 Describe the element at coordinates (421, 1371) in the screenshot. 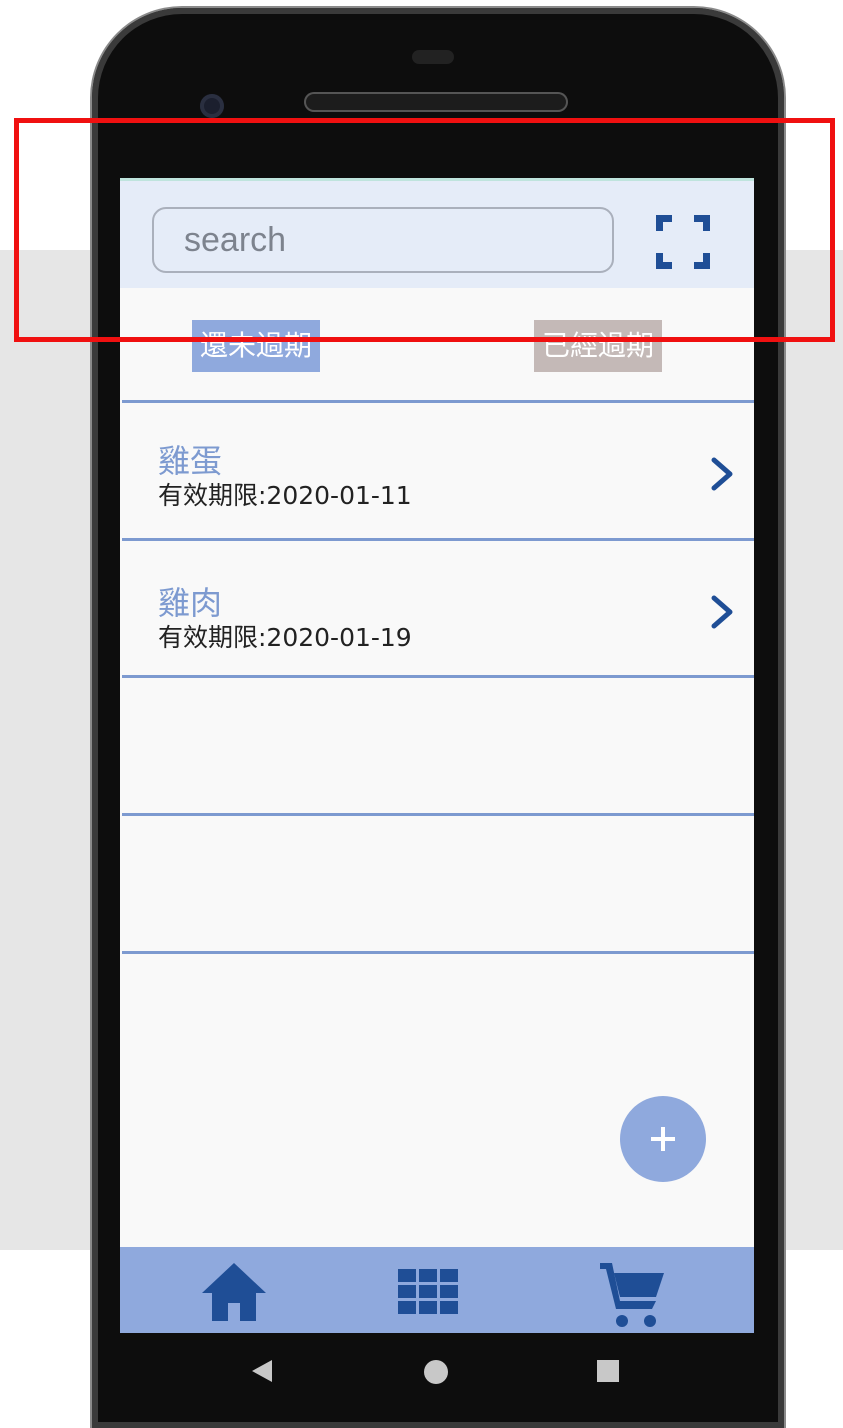

I see `system-navigation-bar` at that location.